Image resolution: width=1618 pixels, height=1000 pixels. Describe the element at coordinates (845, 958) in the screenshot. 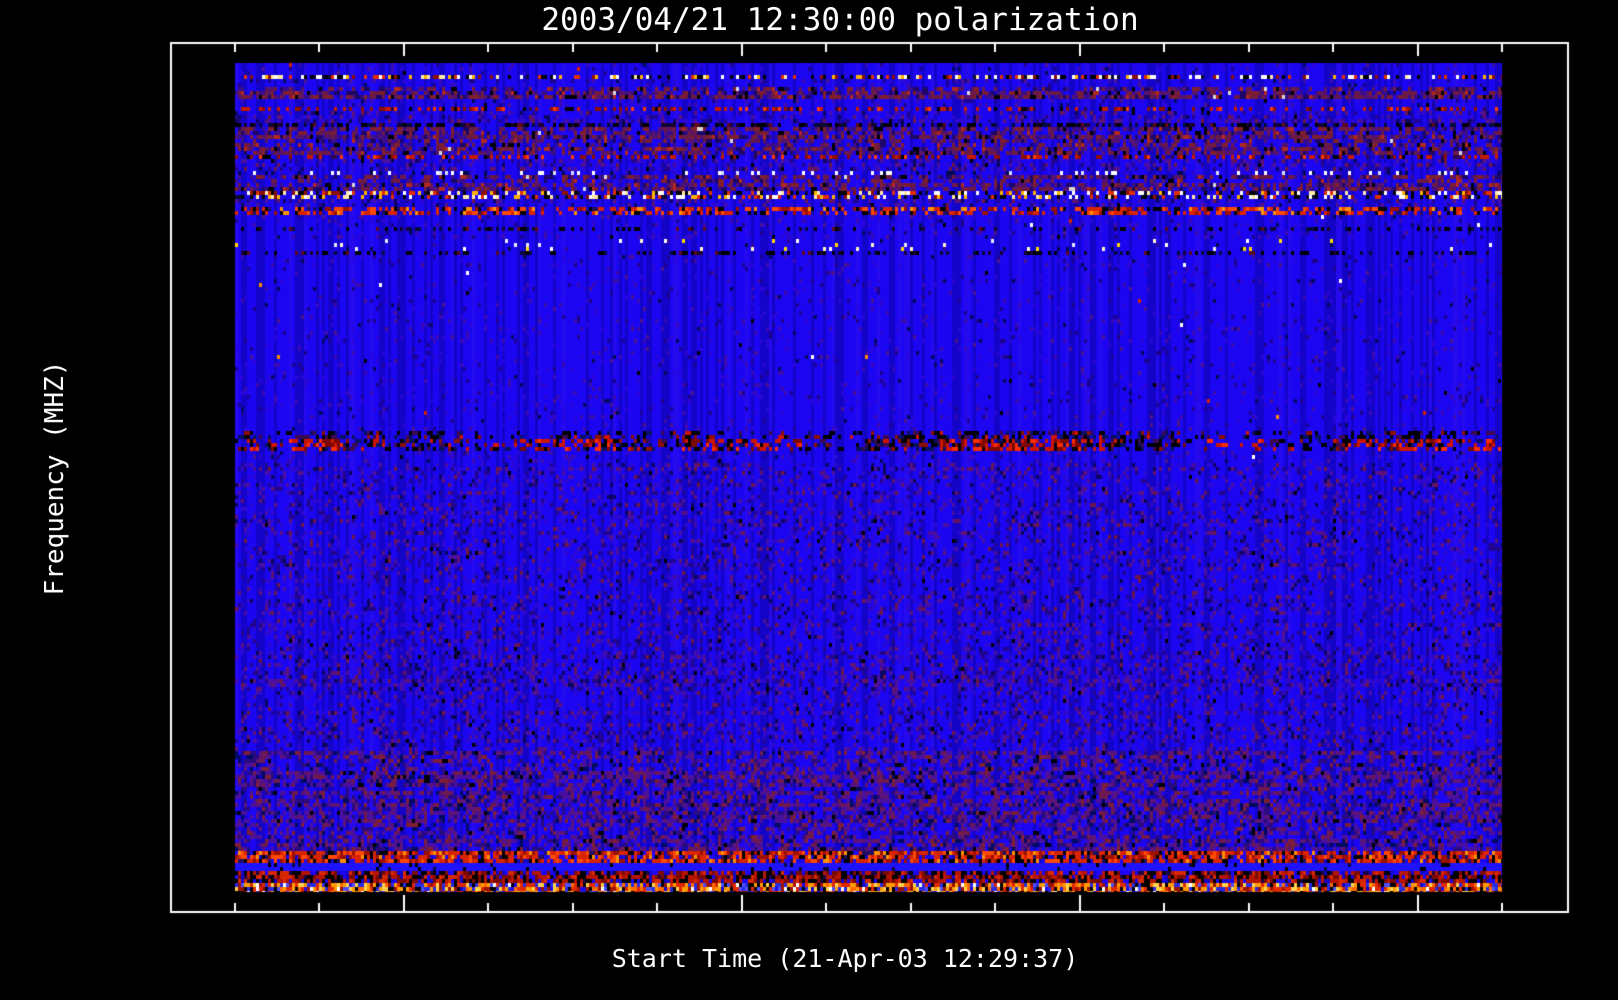

I see `x-axis-label: Start Time (21-Apr-03 12:29:37)` at that location.